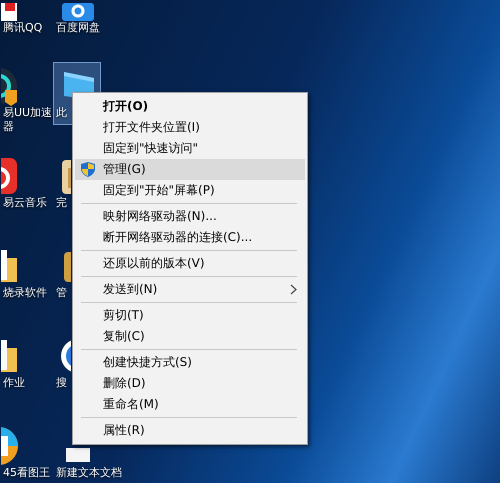 The image size is (500, 483). What do you see at coordinates (23, 28) in the screenshot?
I see `icon-label: 腾讯QQ` at bounding box center [23, 28].